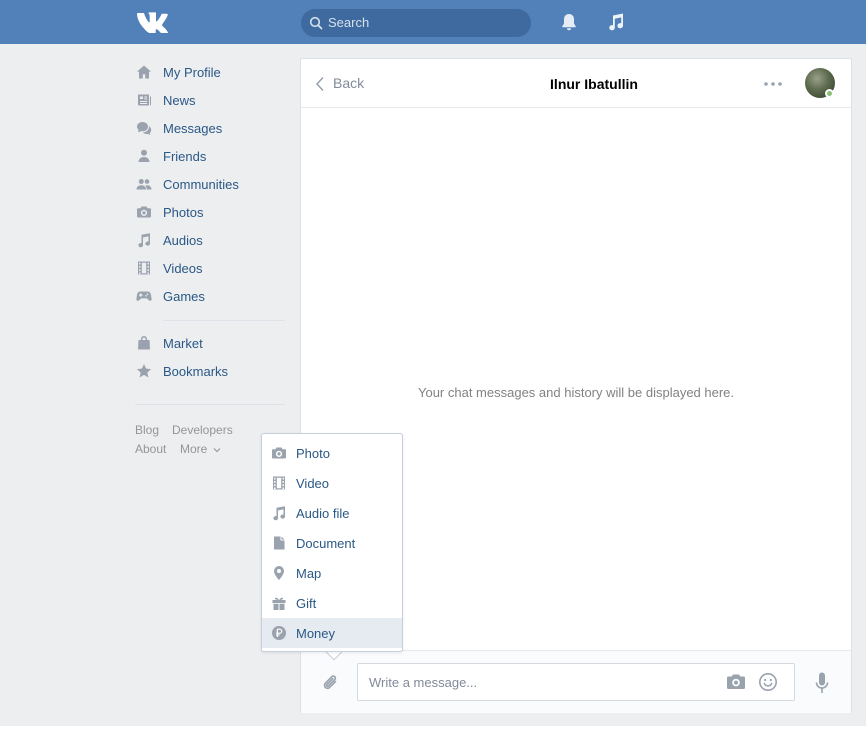 This screenshot has width=866, height=736. What do you see at coordinates (210, 100) in the screenshot?
I see `sidebar-item-news: News` at bounding box center [210, 100].